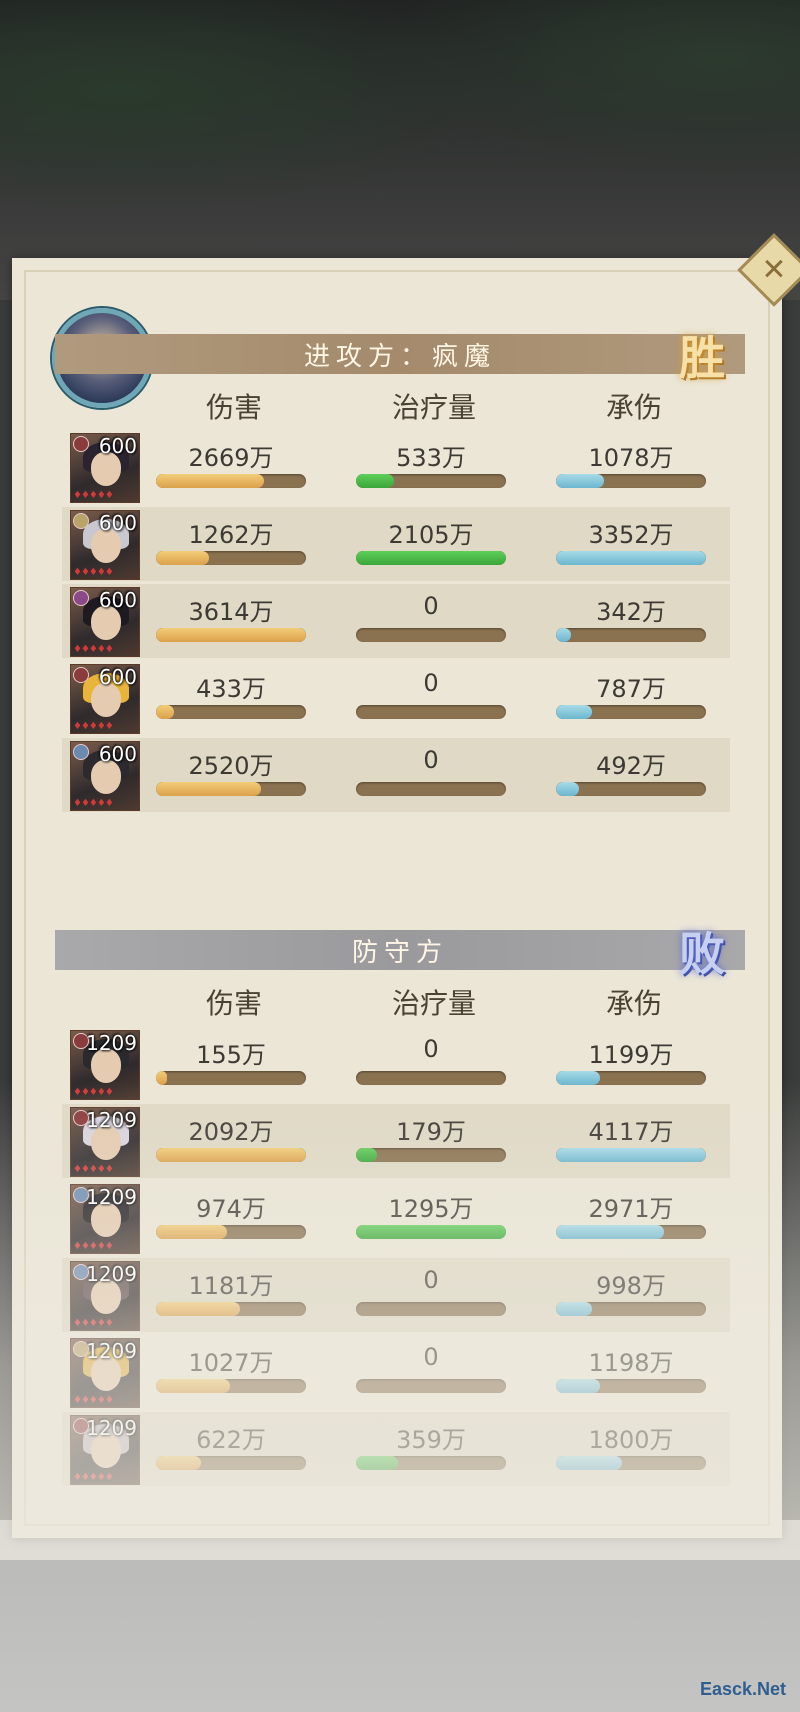  I want to click on attack-heal-stat: 533万, so click(431, 468).